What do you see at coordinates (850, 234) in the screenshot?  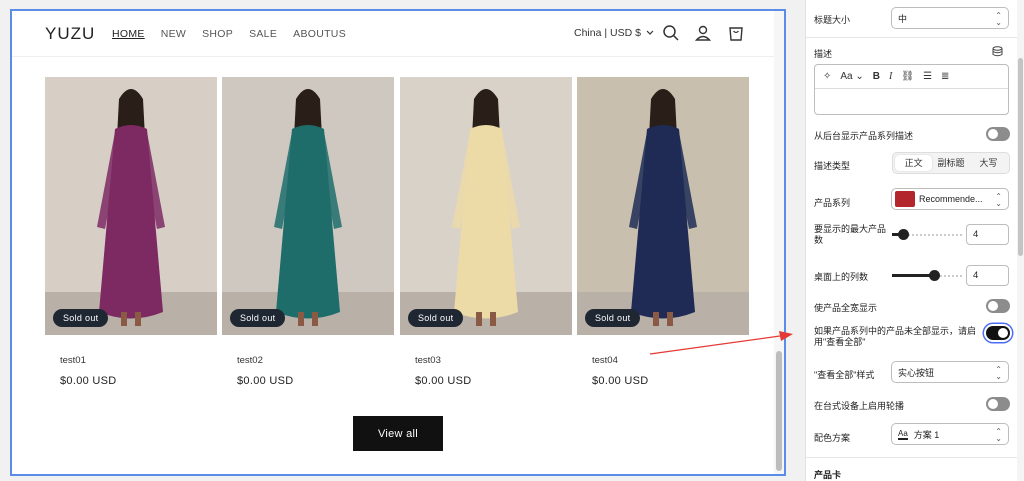 I see `max-products-label: 要显示的最大产品数` at bounding box center [850, 234].